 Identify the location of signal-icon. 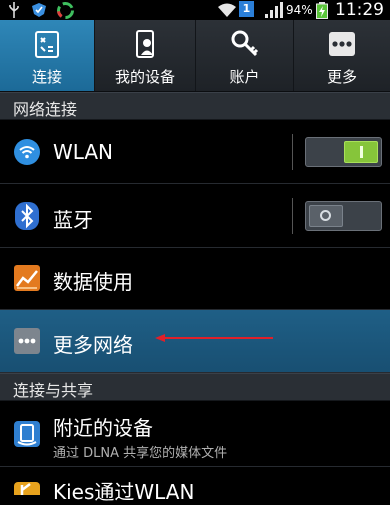
(274, 10).